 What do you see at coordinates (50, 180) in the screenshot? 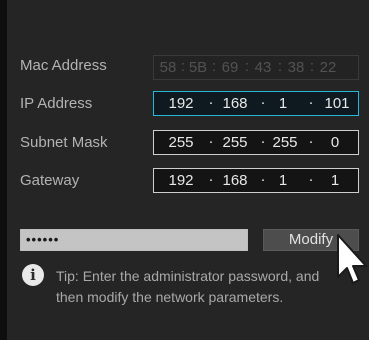
I see `gateway-label: Gateway` at bounding box center [50, 180].